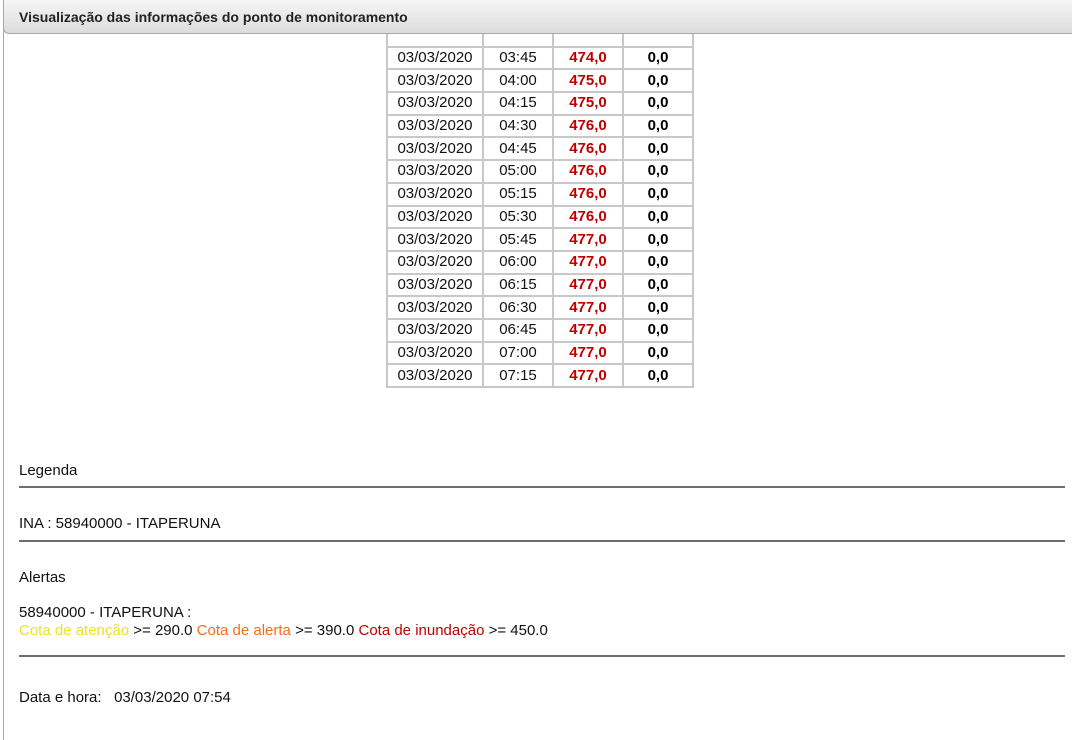 This screenshot has width=1072, height=740. I want to click on datetime-row: Data e hora: 03/03/2020 07:54, so click(125, 697).